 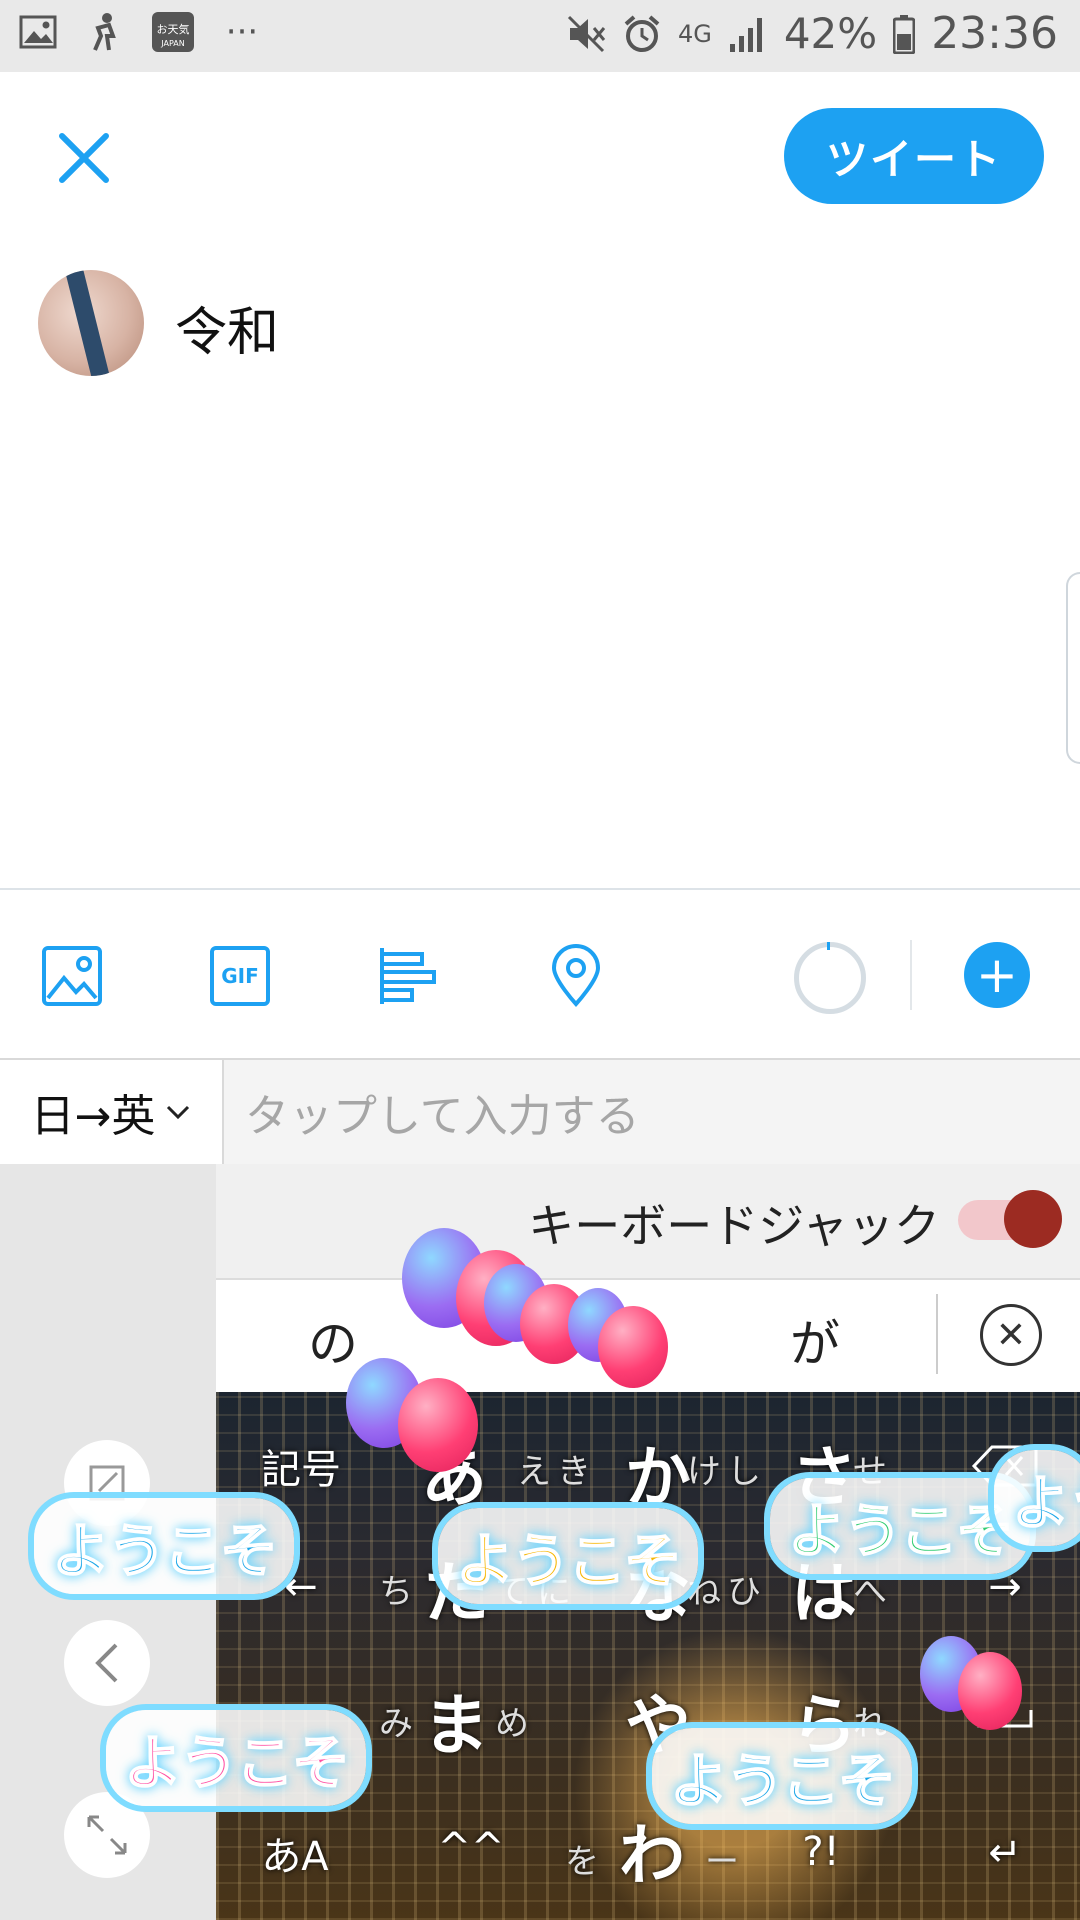 I want to click on key-ma: ま, so click(x=456, y=1720).